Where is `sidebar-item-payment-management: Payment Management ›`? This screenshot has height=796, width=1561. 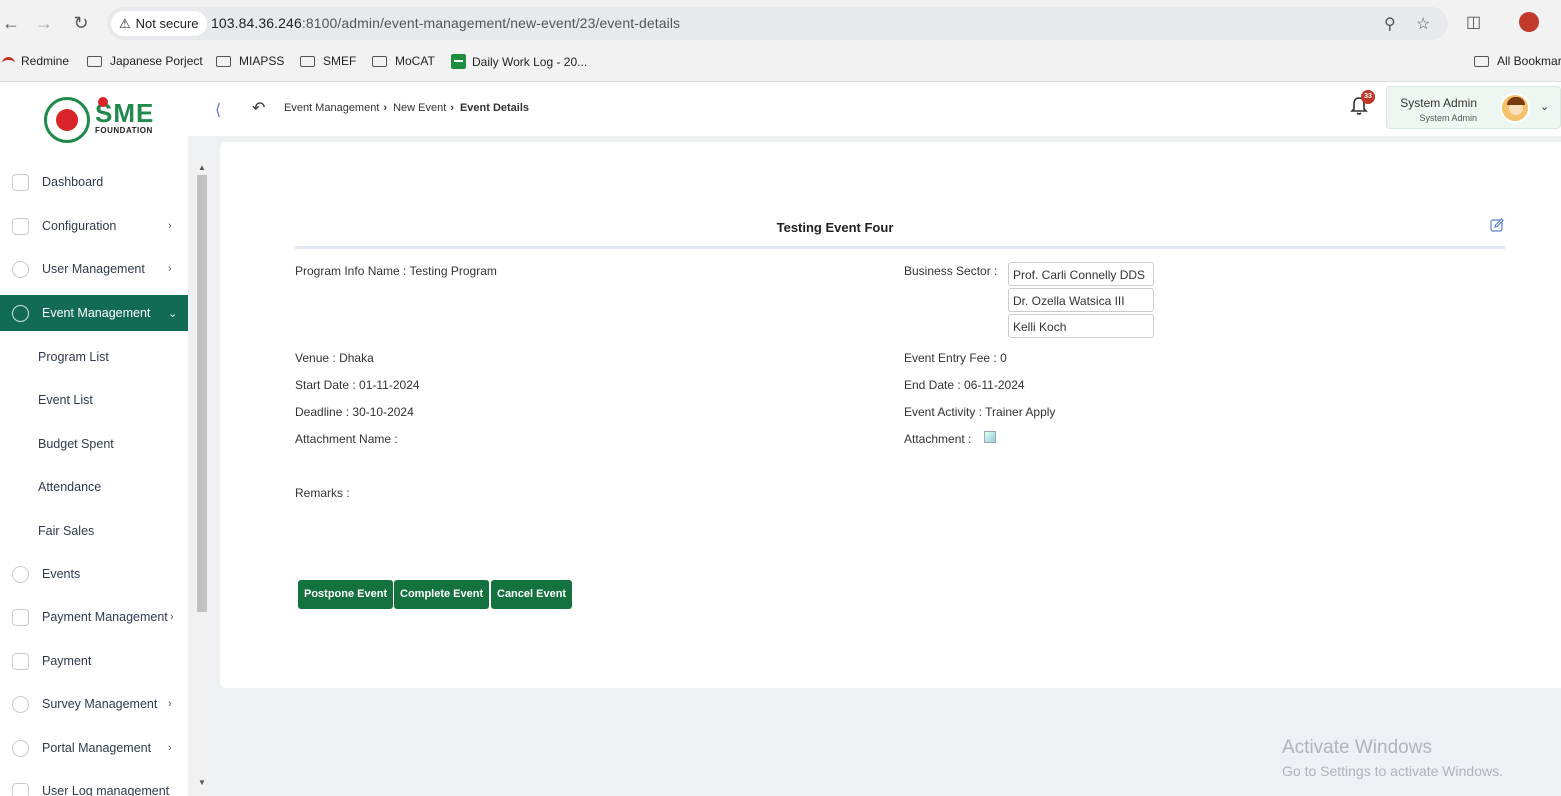
sidebar-item-payment-management: Payment Management › is located at coordinates (94, 617).